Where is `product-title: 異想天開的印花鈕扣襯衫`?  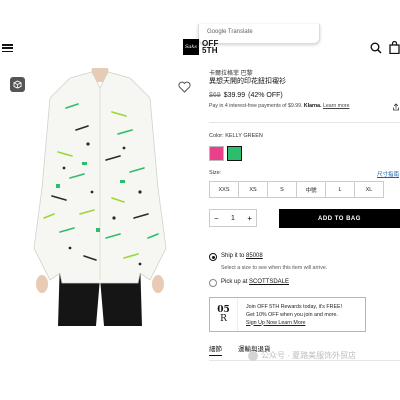 product-title: 異想天開的印花鈕扣襯衫 is located at coordinates (247, 81).